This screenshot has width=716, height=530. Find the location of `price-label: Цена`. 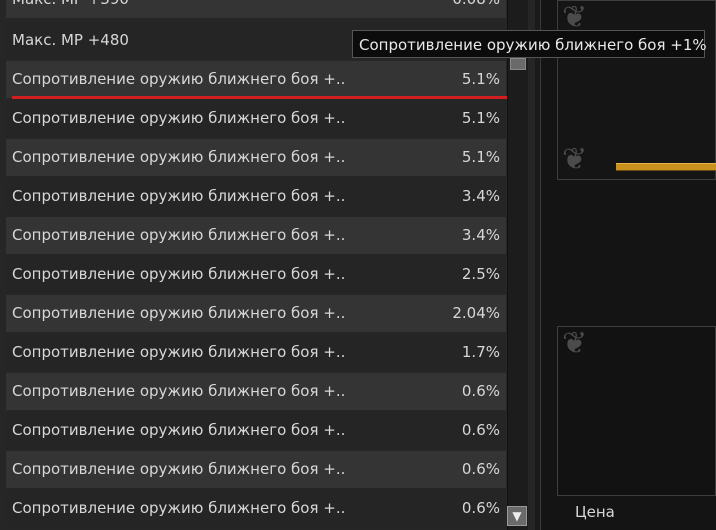

price-label: Цена is located at coordinates (595, 512).